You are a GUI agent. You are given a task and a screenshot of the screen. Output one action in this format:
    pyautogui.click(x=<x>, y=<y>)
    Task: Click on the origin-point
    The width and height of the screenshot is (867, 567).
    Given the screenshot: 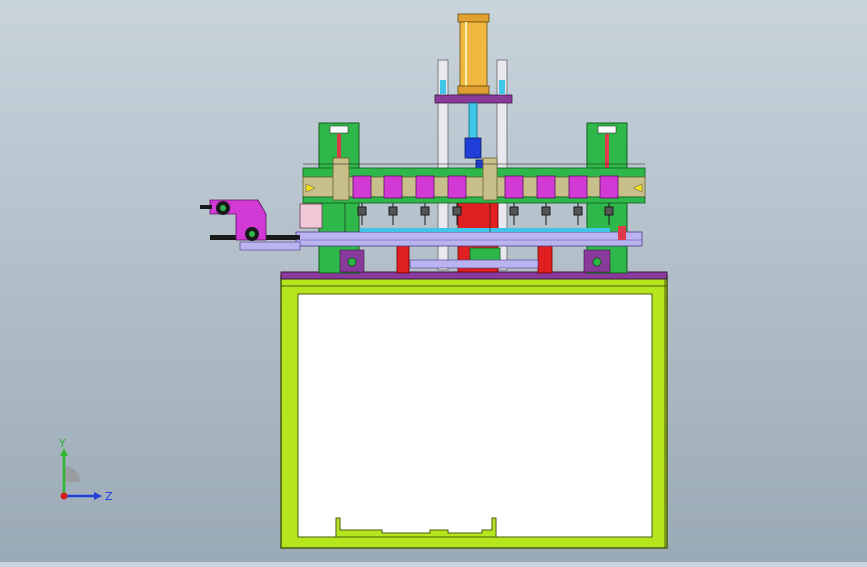 What is the action you would take?
    pyautogui.click(x=64, y=496)
    